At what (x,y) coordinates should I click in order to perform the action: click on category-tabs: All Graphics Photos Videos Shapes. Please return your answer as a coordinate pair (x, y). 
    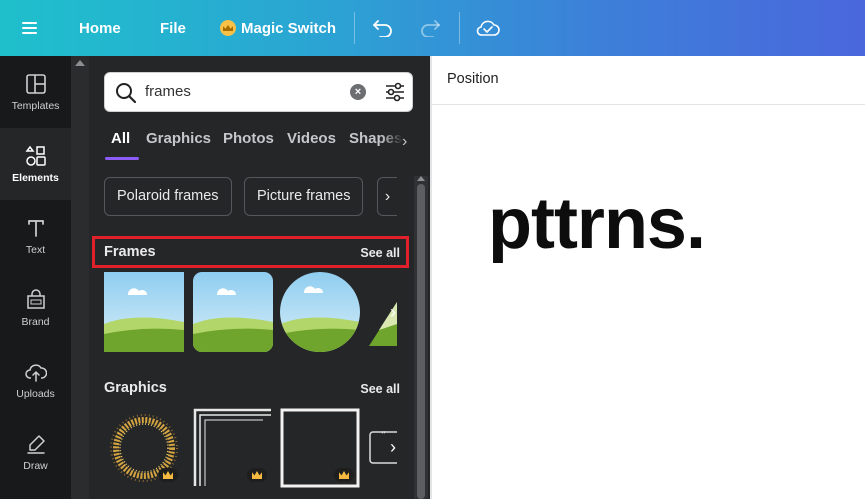
    Looking at the image, I should click on (262, 143).